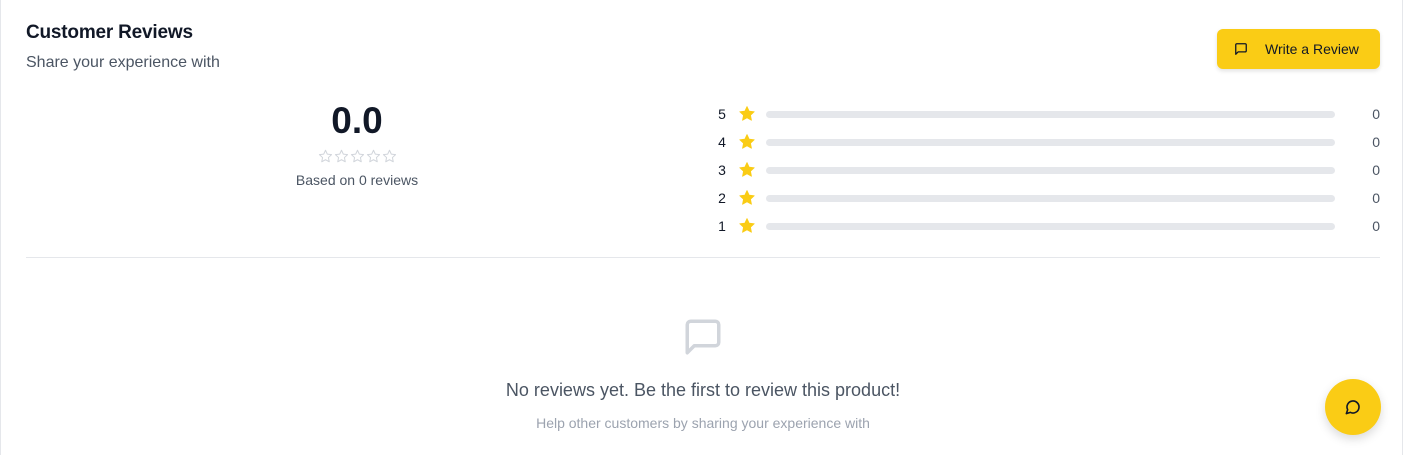 This screenshot has width=1405, height=455. Describe the element at coordinates (722, 198) in the screenshot. I see `rating-row-stars: 2` at that location.